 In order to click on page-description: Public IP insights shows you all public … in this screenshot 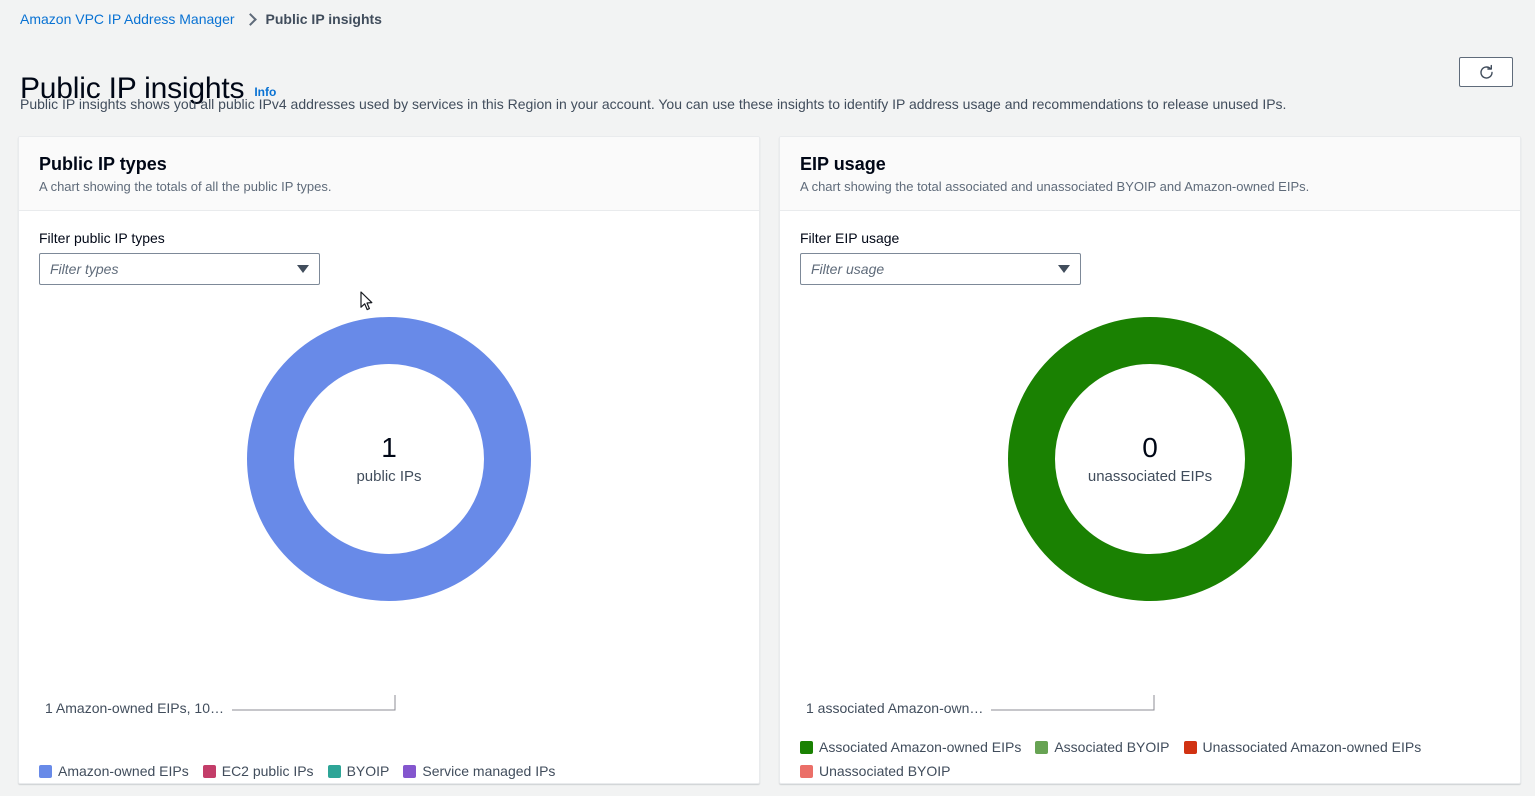, I will do `click(653, 104)`.